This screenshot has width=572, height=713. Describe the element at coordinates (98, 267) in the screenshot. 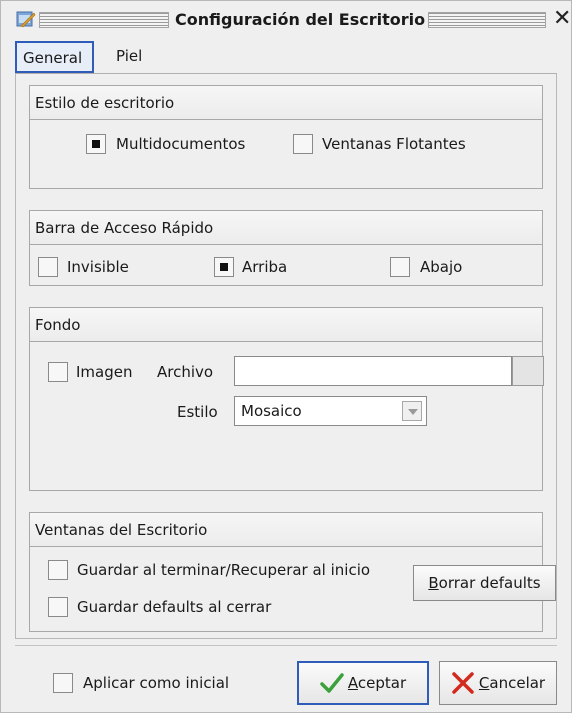

I see `invisible-label: Invisible` at that location.